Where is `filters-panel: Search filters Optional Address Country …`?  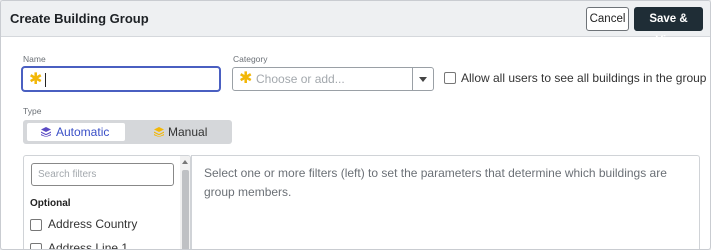
filters-panel: Search filters Optional Address Country … is located at coordinates (107, 202).